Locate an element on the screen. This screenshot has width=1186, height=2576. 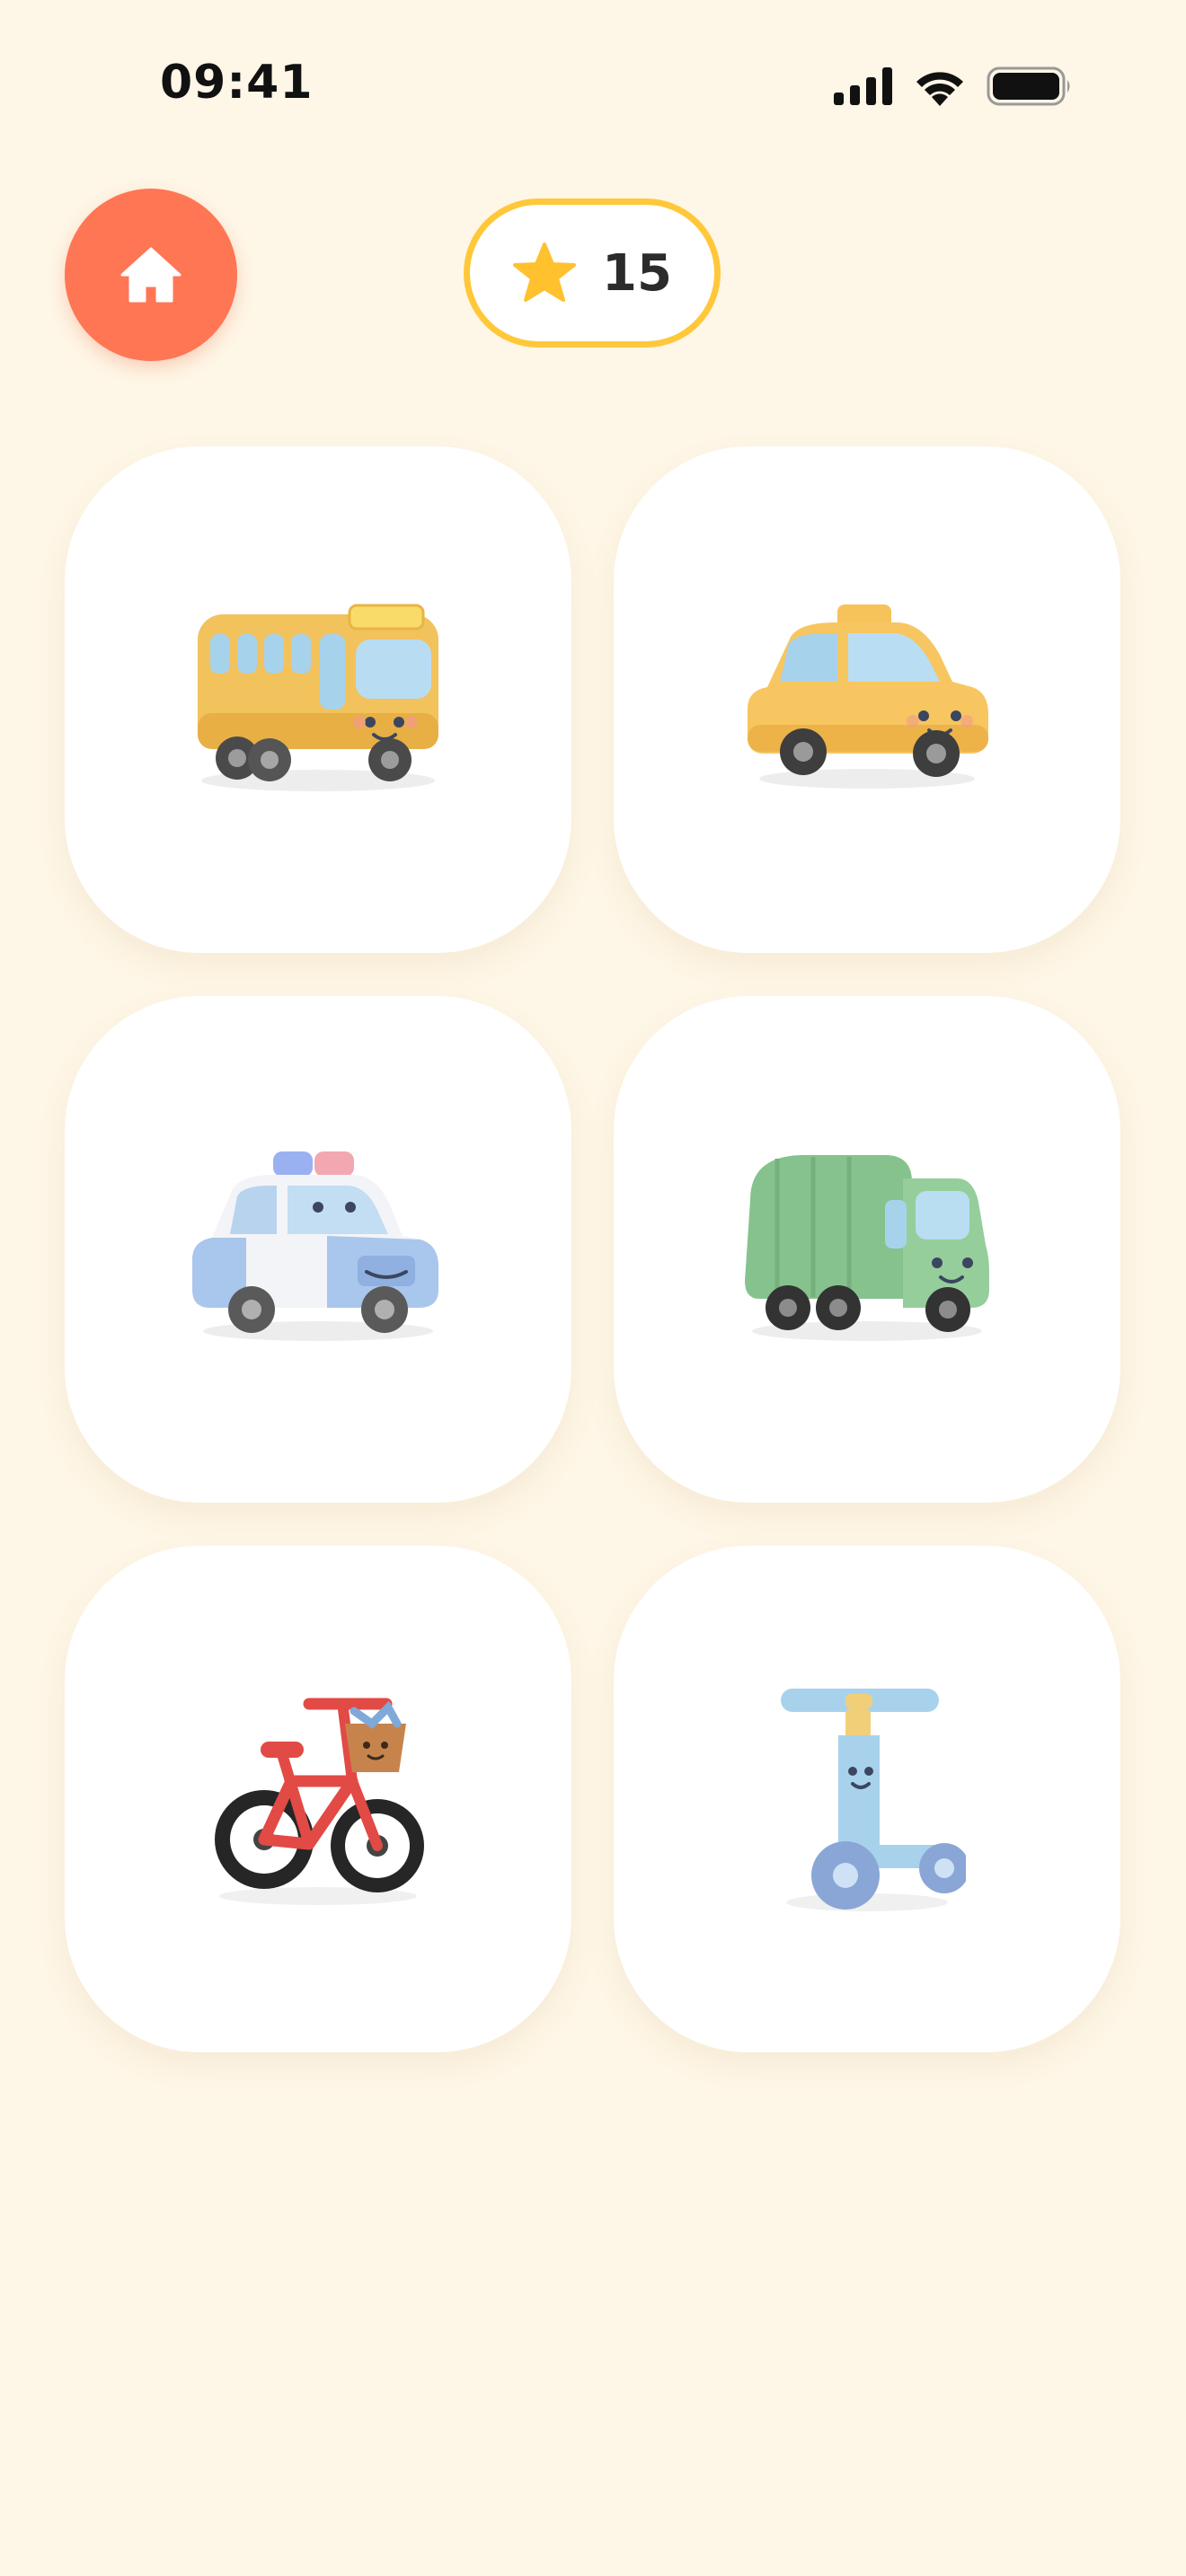
star-icon is located at coordinates (545, 272).